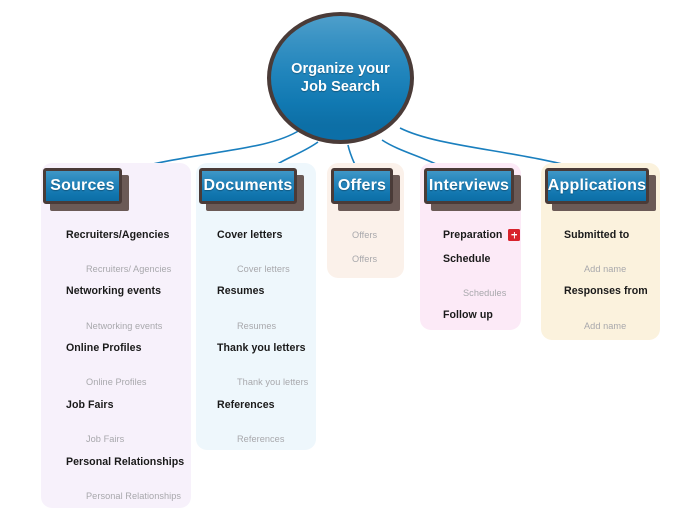 This screenshot has width=697, height=520. I want to click on topic-label: Thank you letters, so click(261, 348).